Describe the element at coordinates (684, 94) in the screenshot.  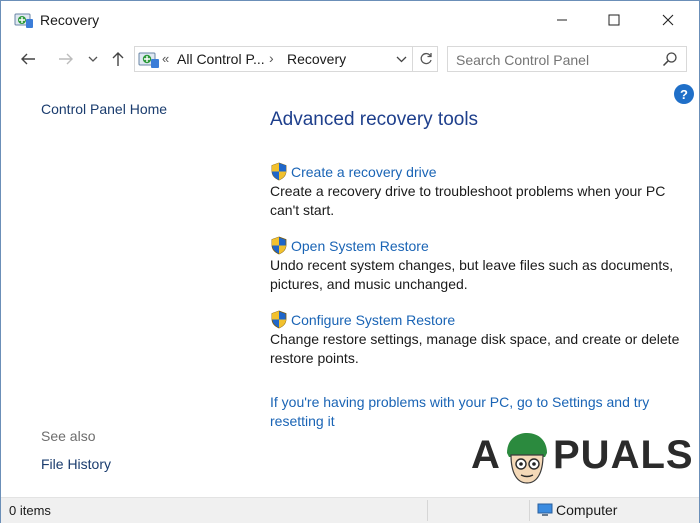
I see `help-icon: ?` at that location.